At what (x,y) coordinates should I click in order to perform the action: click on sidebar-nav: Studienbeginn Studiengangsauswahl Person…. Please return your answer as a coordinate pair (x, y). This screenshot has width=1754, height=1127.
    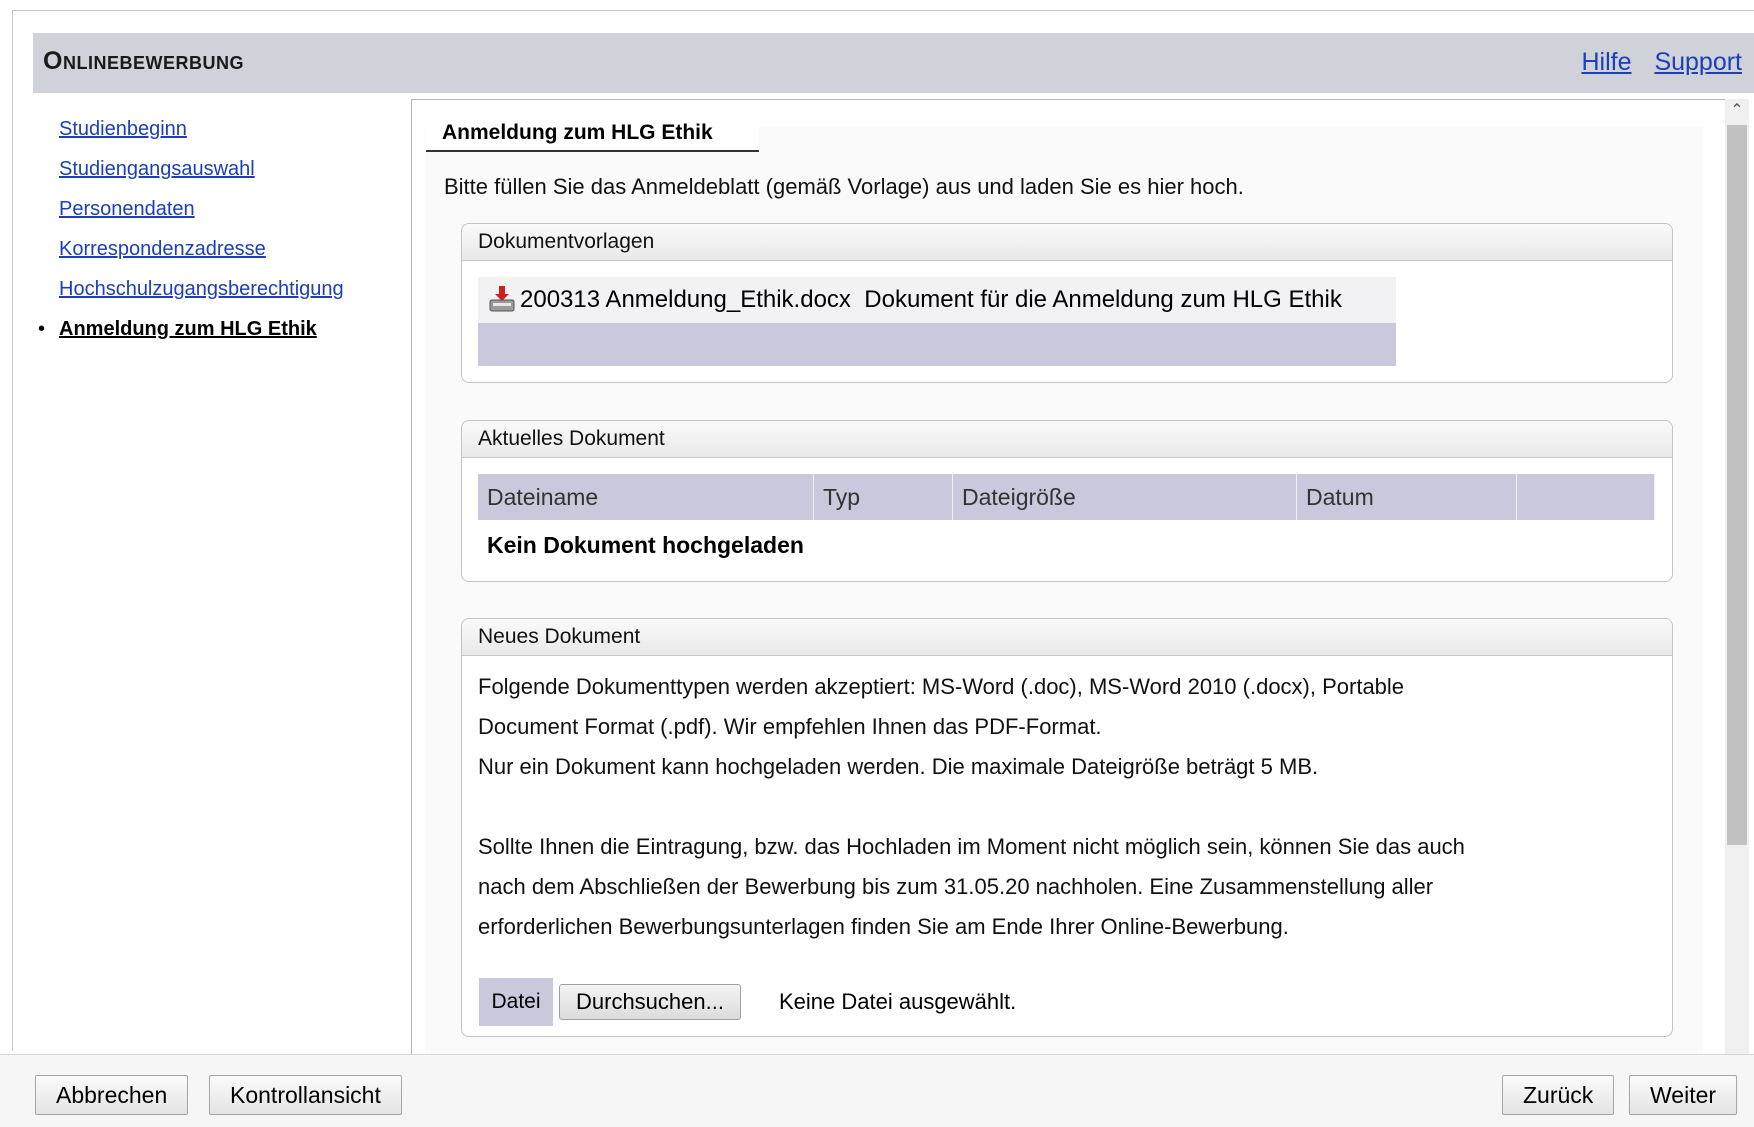
    Looking at the image, I should click on (219, 238).